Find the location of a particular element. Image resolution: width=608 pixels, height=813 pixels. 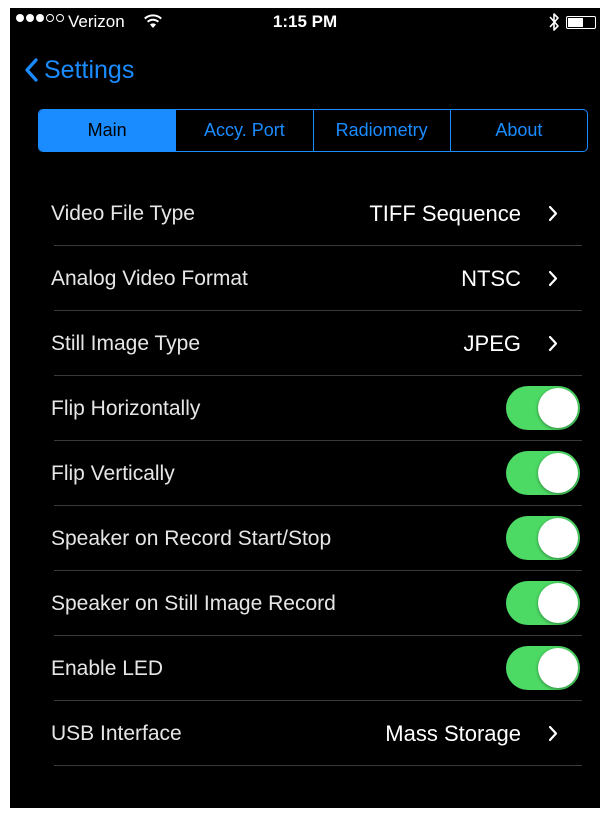

row-label: Enable LED is located at coordinates (107, 668).